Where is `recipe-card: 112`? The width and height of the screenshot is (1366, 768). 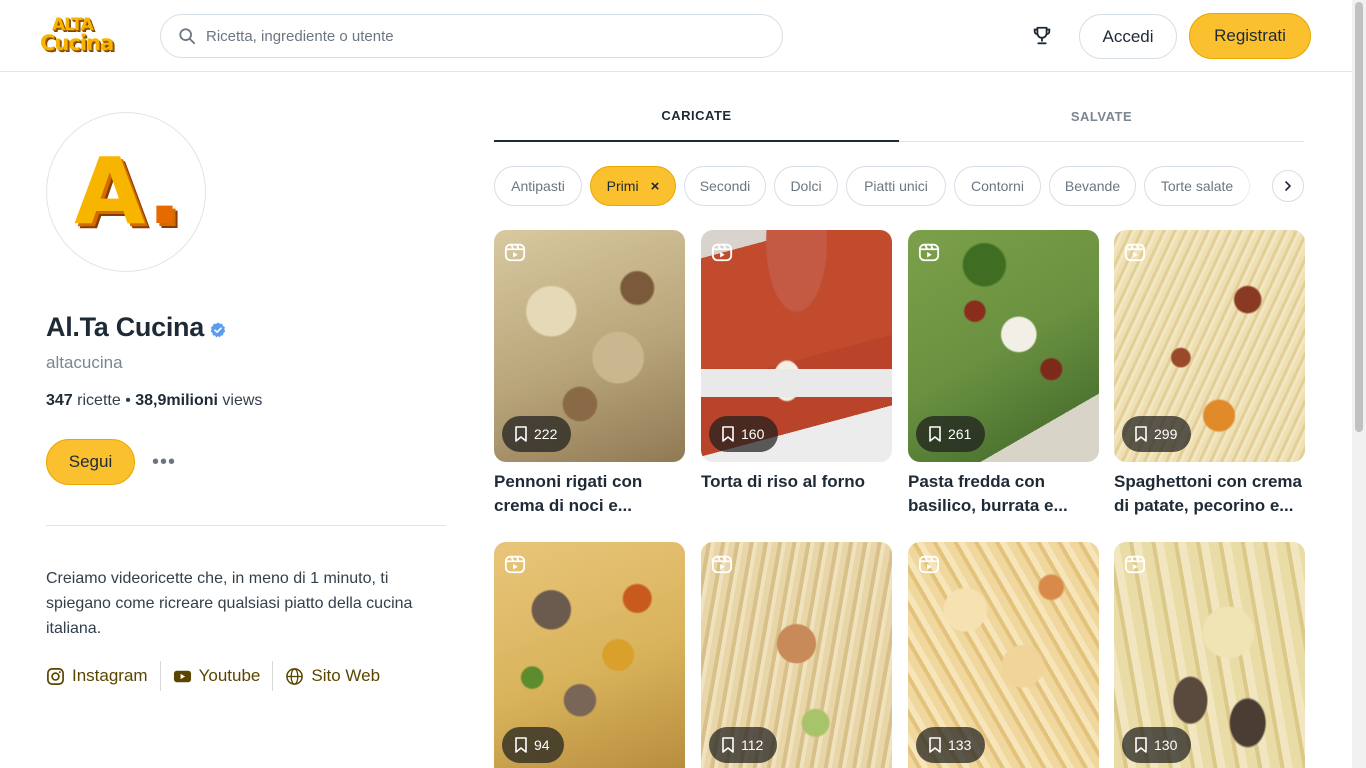
recipe-card: 112 is located at coordinates (796, 655).